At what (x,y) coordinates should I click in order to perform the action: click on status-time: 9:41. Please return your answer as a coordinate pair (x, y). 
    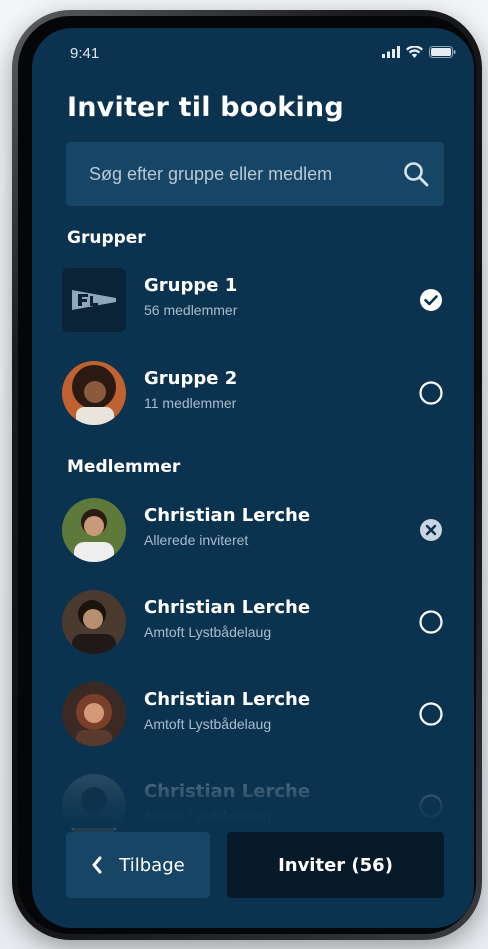
    Looking at the image, I should click on (85, 53).